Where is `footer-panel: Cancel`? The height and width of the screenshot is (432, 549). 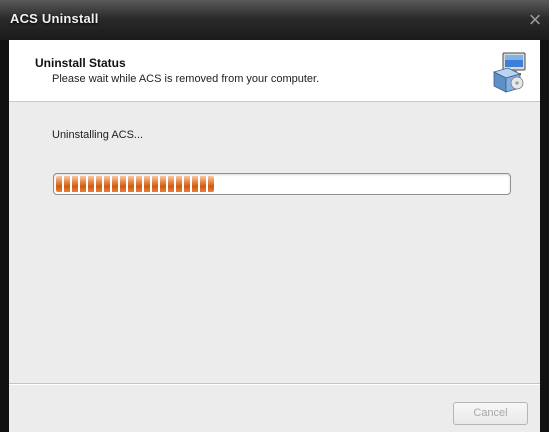
footer-panel: Cancel is located at coordinates (274, 408).